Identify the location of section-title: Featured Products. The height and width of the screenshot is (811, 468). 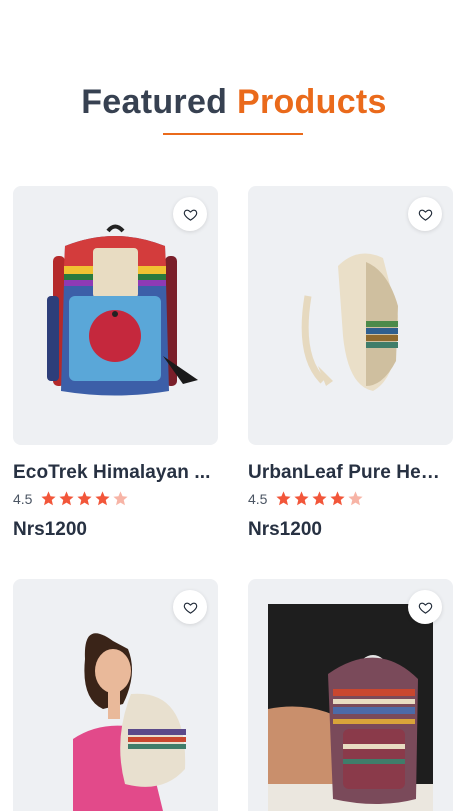
(234, 102).